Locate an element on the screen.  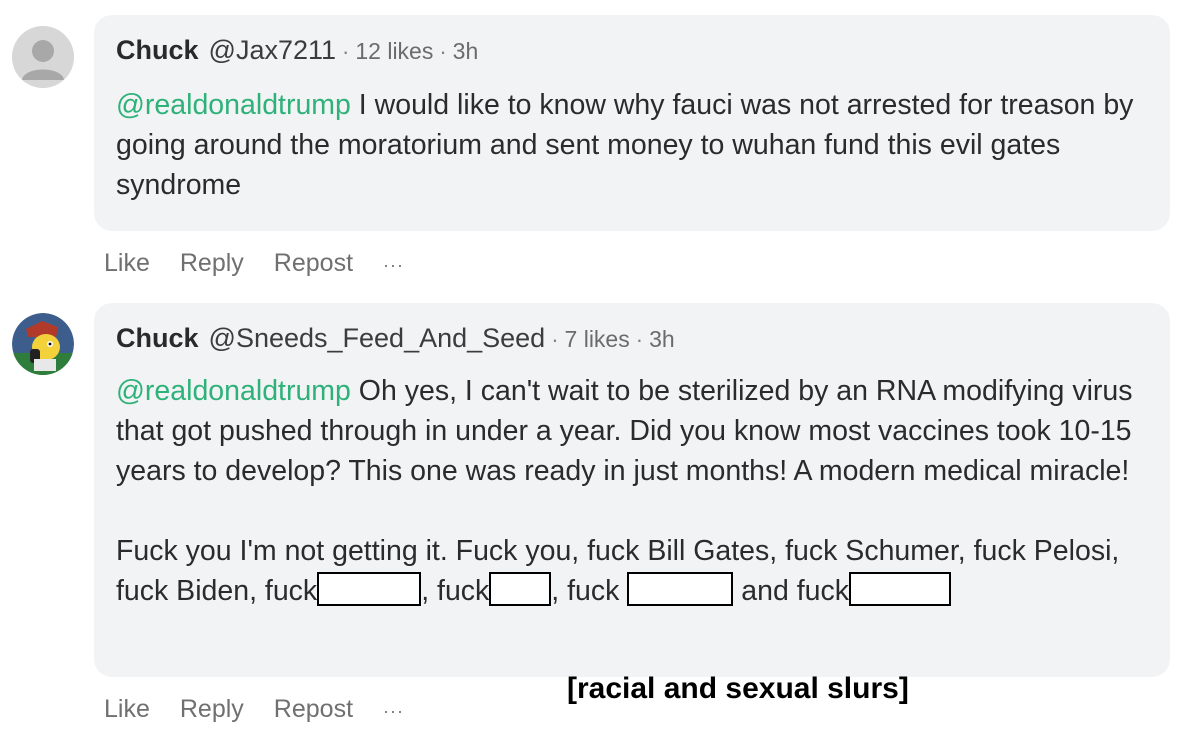
comment-body-2d: and fuck is located at coordinates (791, 591).